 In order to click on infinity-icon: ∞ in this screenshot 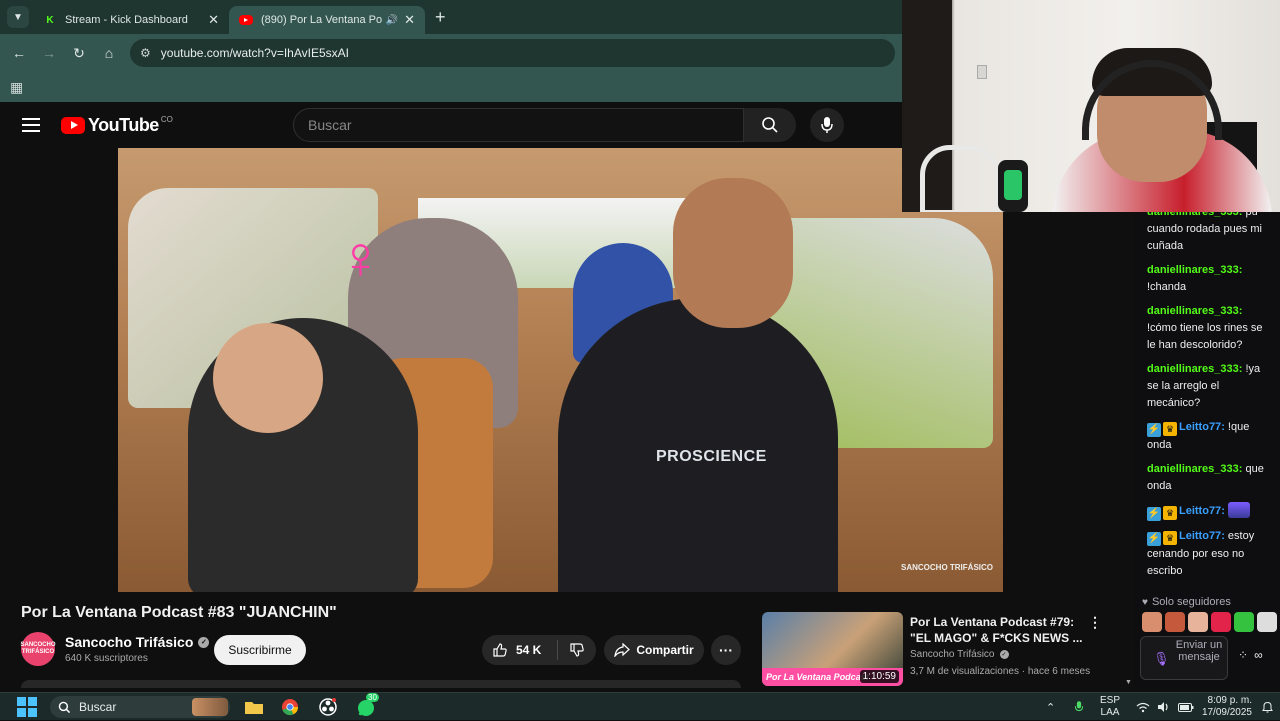, I will do `click(1258, 655)`.